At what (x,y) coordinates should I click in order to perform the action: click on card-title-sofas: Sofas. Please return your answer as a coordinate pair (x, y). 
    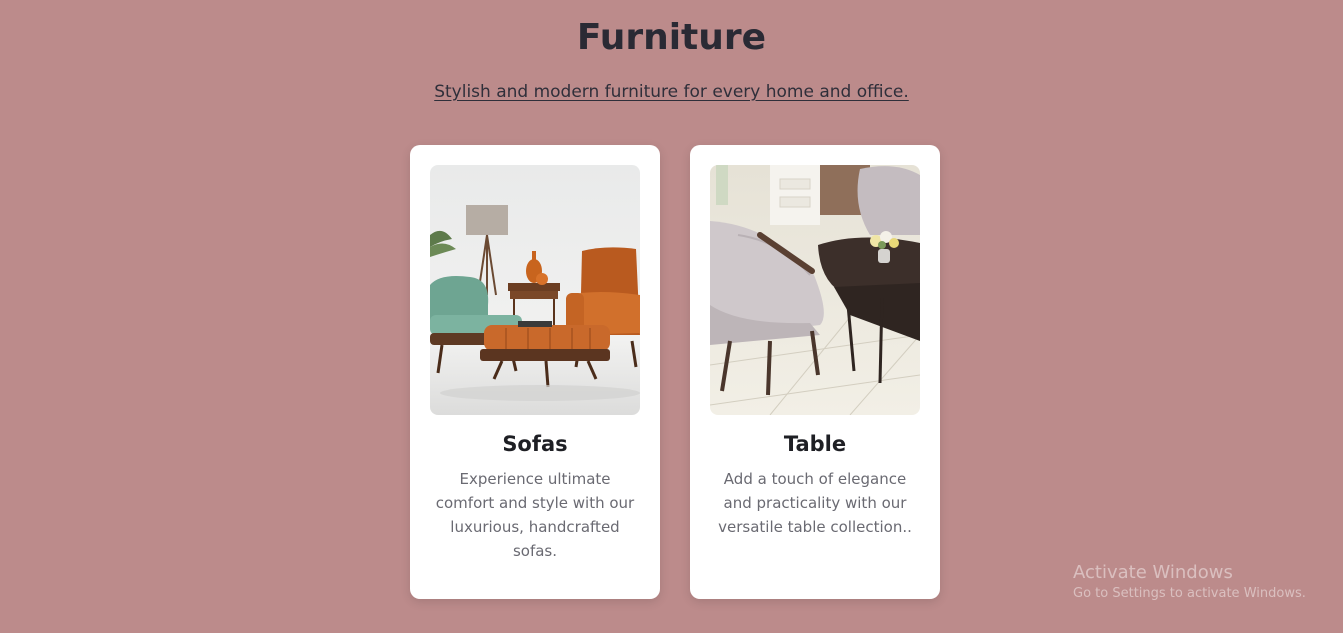
    Looking at the image, I should click on (535, 444).